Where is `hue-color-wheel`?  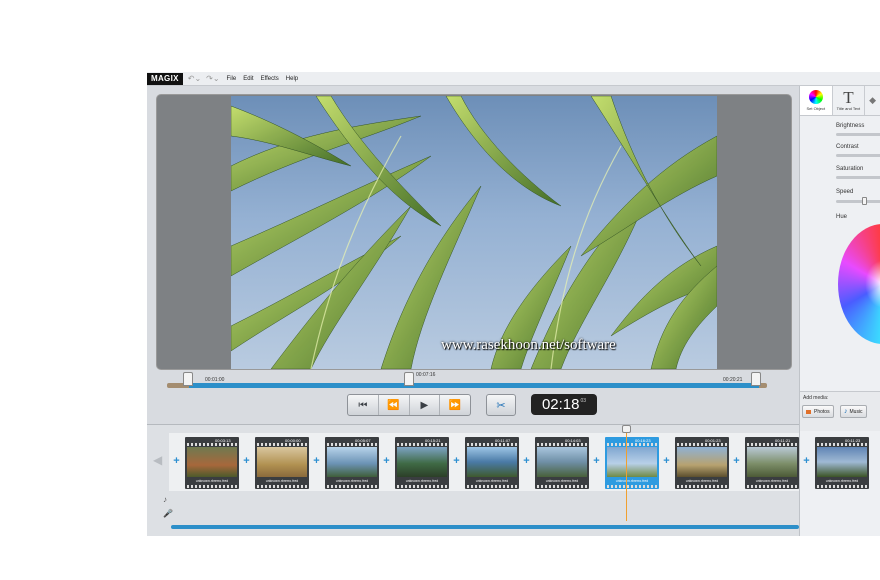
hue-color-wheel is located at coordinates (859, 284).